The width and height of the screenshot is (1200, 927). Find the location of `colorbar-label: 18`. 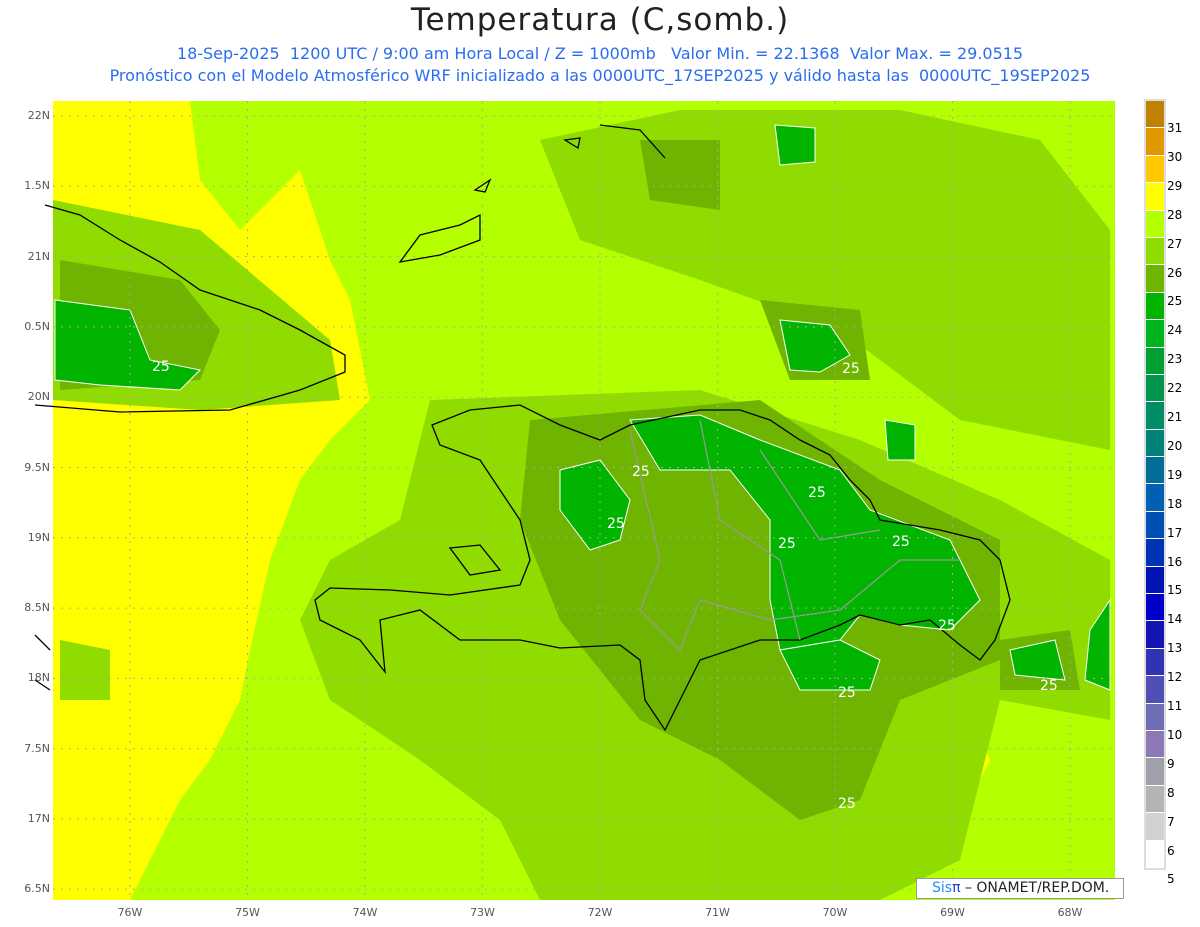

colorbar-label: 18 is located at coordinates (1175, 503).